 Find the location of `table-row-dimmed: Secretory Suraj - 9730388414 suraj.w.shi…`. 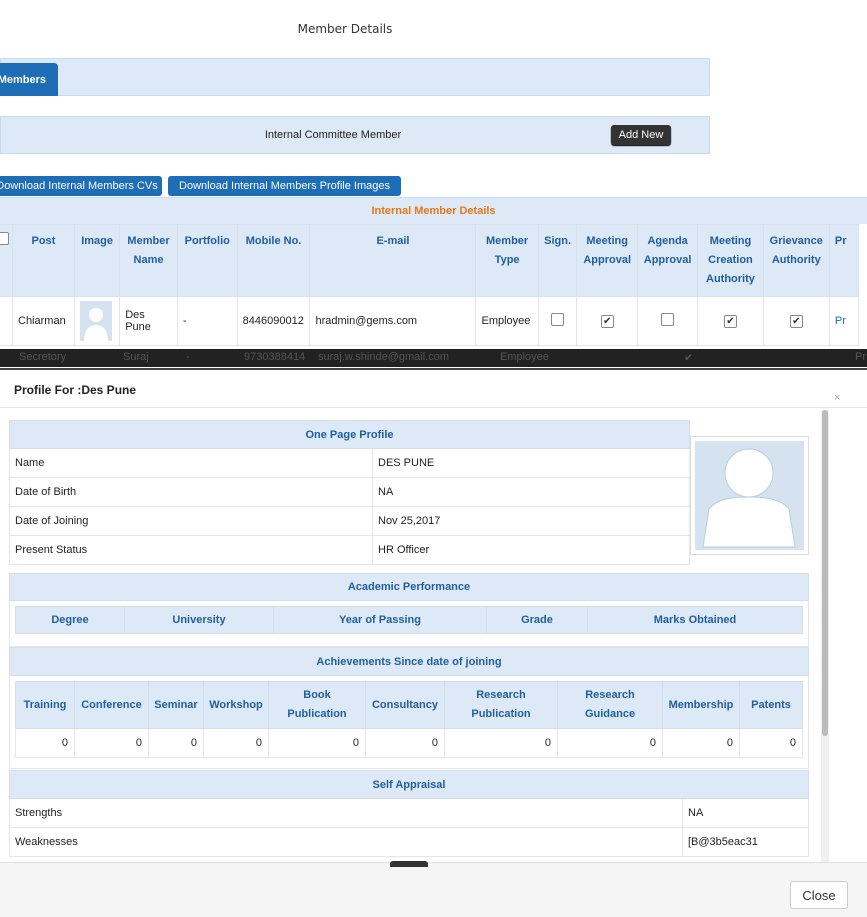

table-row-dimmed: Secretory Suraj - 9730388414 suraj.w.shi… is located at coordinates (433, 358).